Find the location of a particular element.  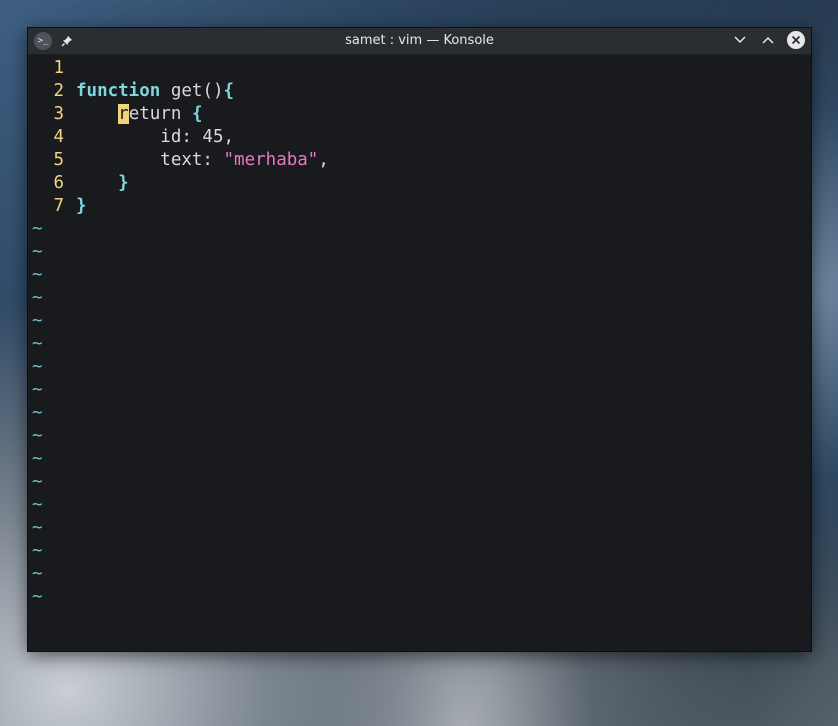

line-number: 1 is located at coordinates (58, 68).